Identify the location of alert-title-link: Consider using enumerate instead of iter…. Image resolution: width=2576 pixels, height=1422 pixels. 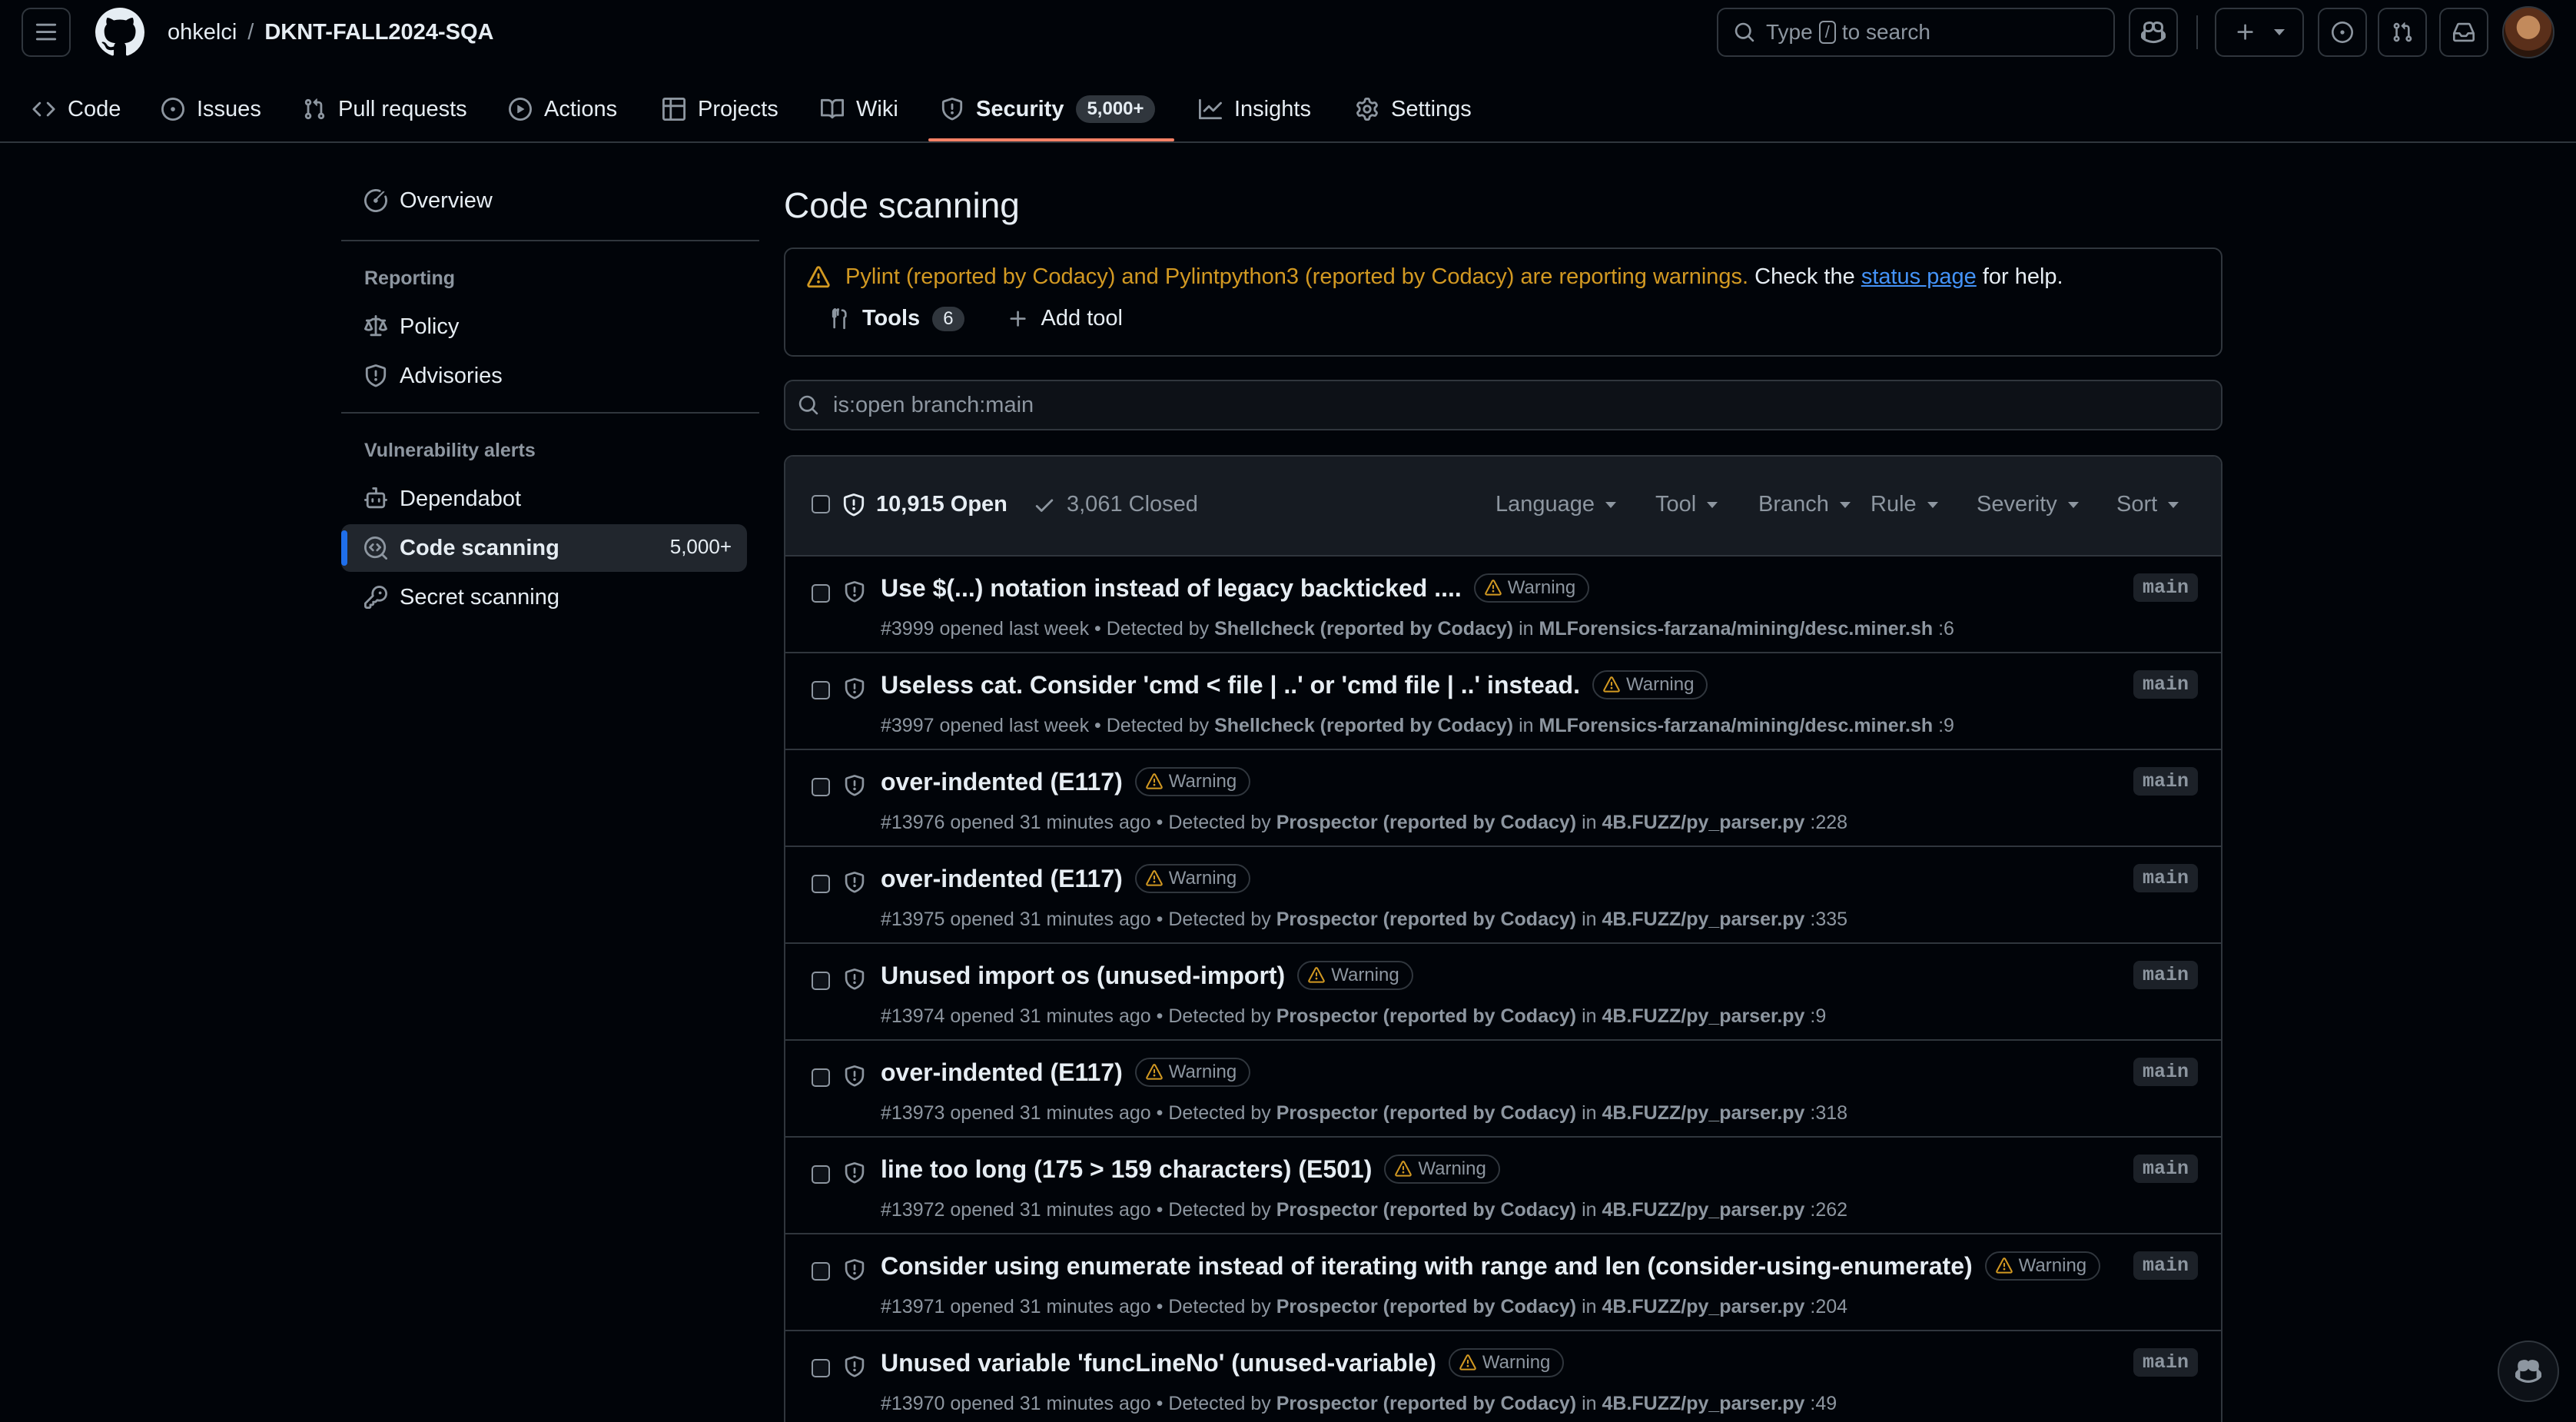
(1427, 1266).